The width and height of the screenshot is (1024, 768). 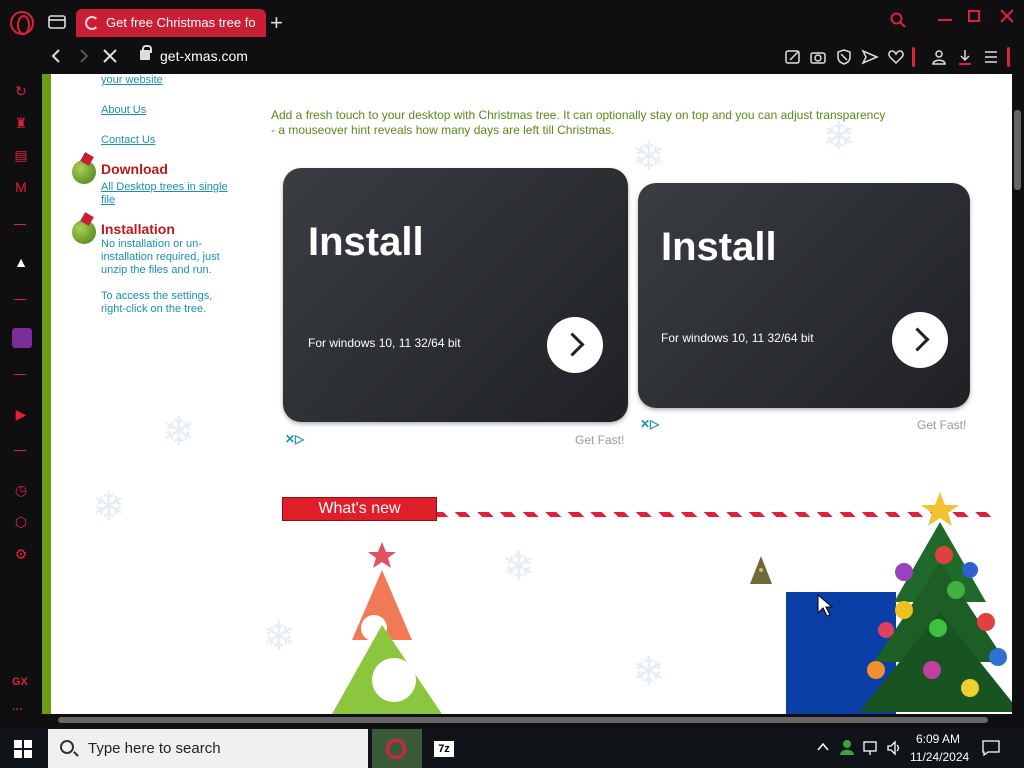 What do you see at coordinates (523, 720) in the screenshot?
I see `horizontal-scroll-thumb` at bounding box center [523, 720].